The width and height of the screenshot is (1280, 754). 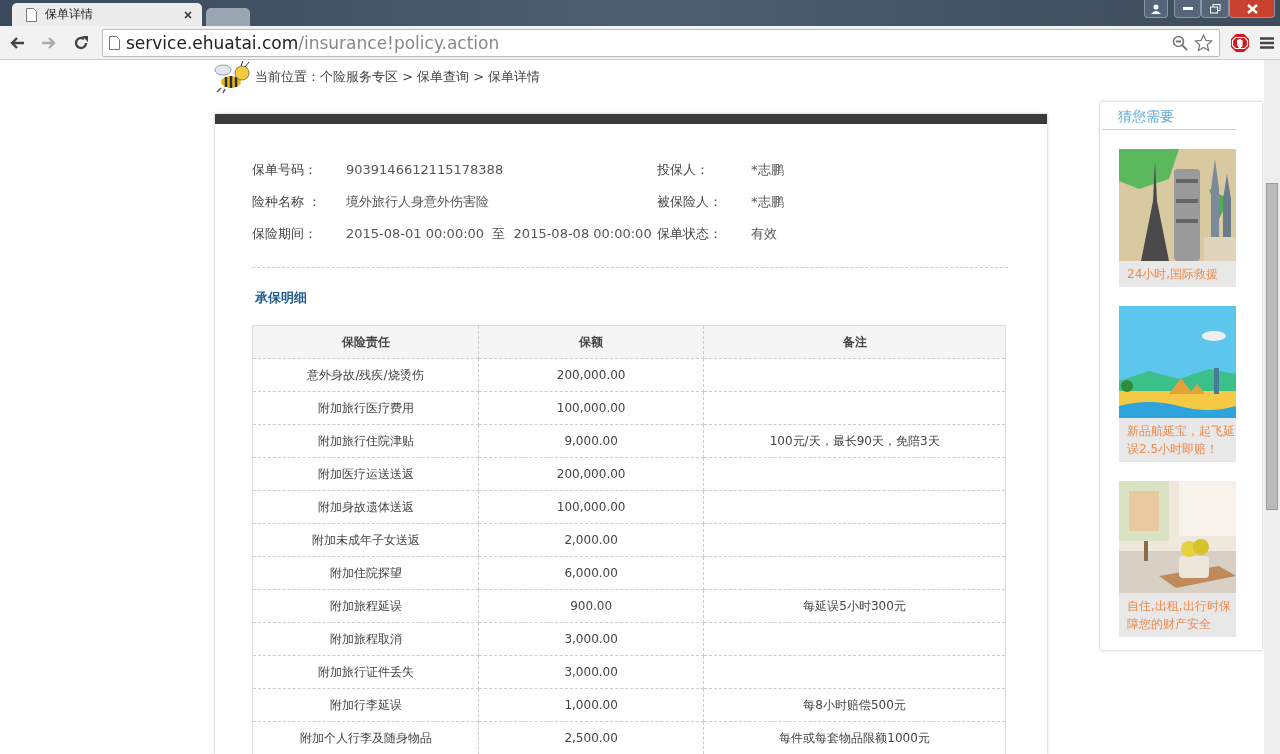 I want to click on field-label: 保单状态：, so click(x=690, y=234).